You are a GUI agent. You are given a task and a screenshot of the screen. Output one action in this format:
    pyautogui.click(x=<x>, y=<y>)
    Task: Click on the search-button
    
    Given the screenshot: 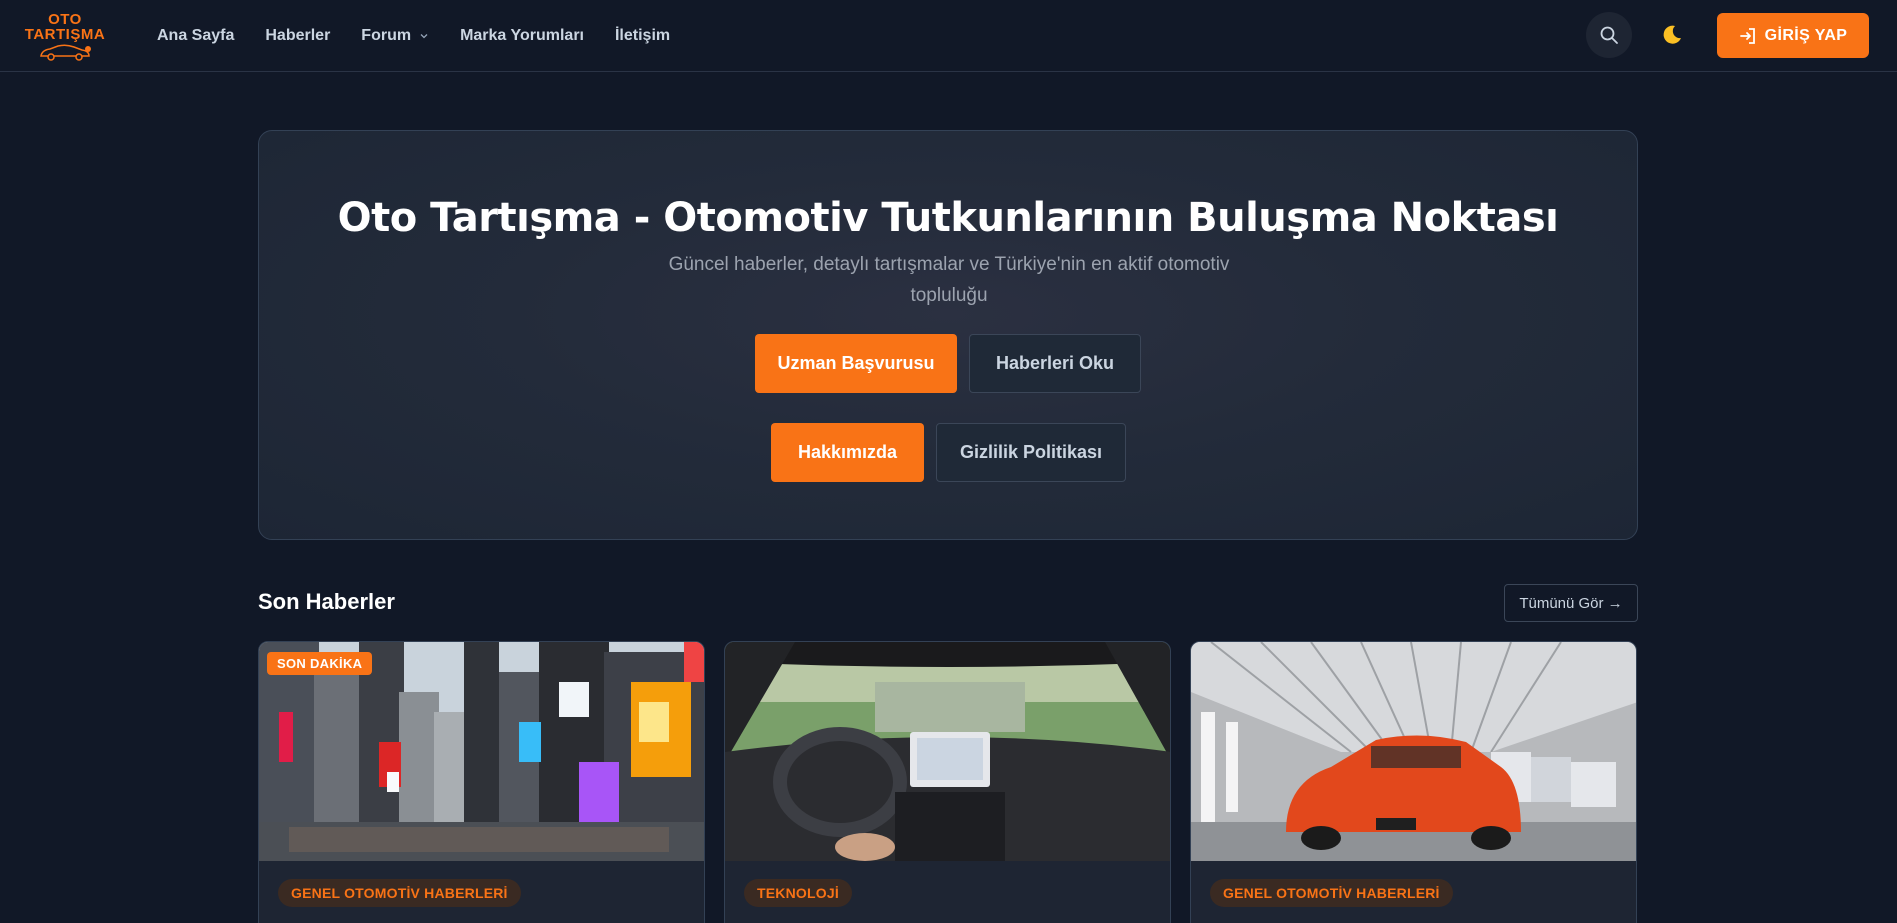 What is the action you would take?
    pyautogui.click(x=1609, y=35)
    